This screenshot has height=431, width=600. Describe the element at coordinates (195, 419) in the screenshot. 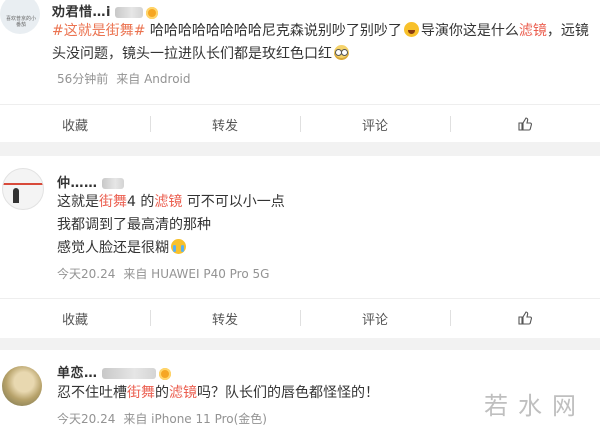

I see `post-source: 来自 iPhone 11 Pro(金色)` at that location.